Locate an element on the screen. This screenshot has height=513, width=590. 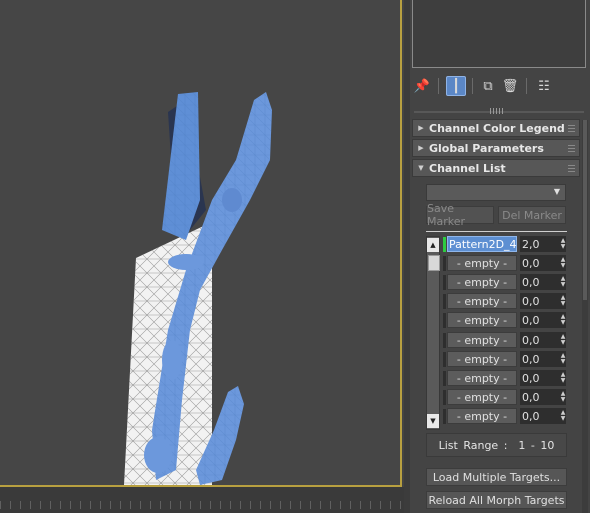
channel-row: Pattern2D_459 2,0 ▲▼ is located at coordinates (509, 244).